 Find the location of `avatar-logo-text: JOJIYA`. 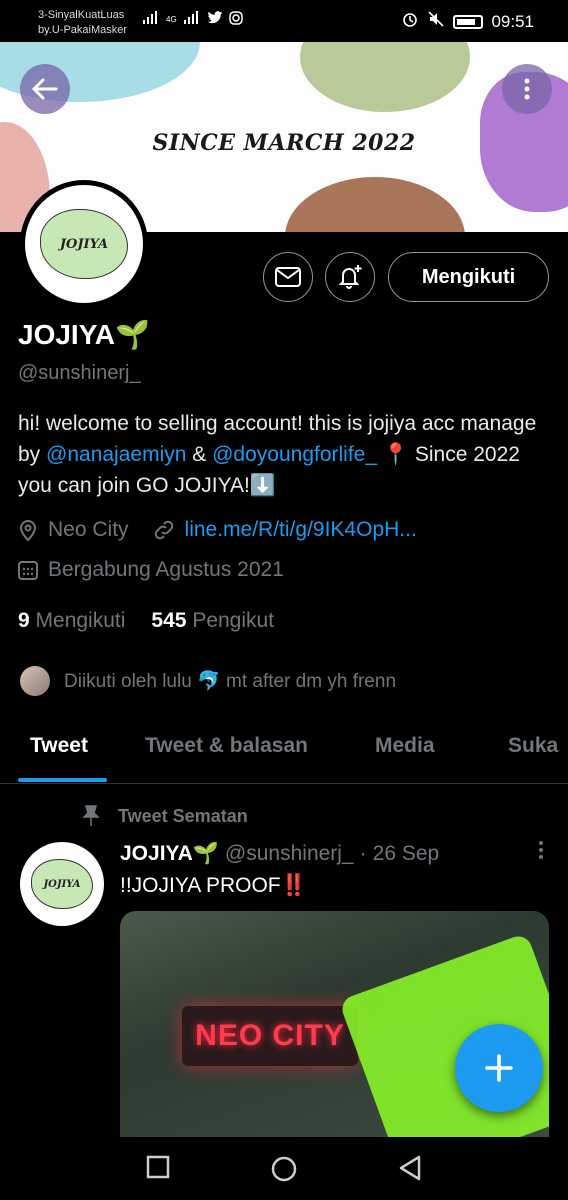

avatar-logo-text: JOJIYA is located at coordinates (84, 244).